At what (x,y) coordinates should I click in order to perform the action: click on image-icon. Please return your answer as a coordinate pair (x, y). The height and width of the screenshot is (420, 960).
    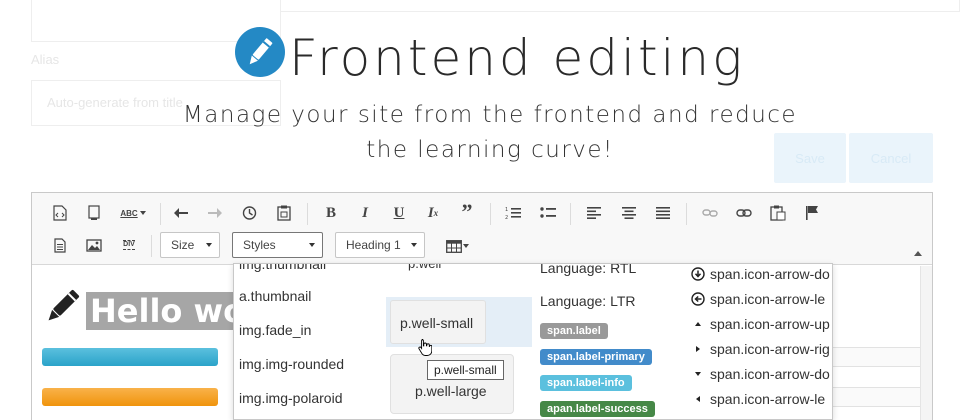
    Looking at the image, I should click on (94, 245).